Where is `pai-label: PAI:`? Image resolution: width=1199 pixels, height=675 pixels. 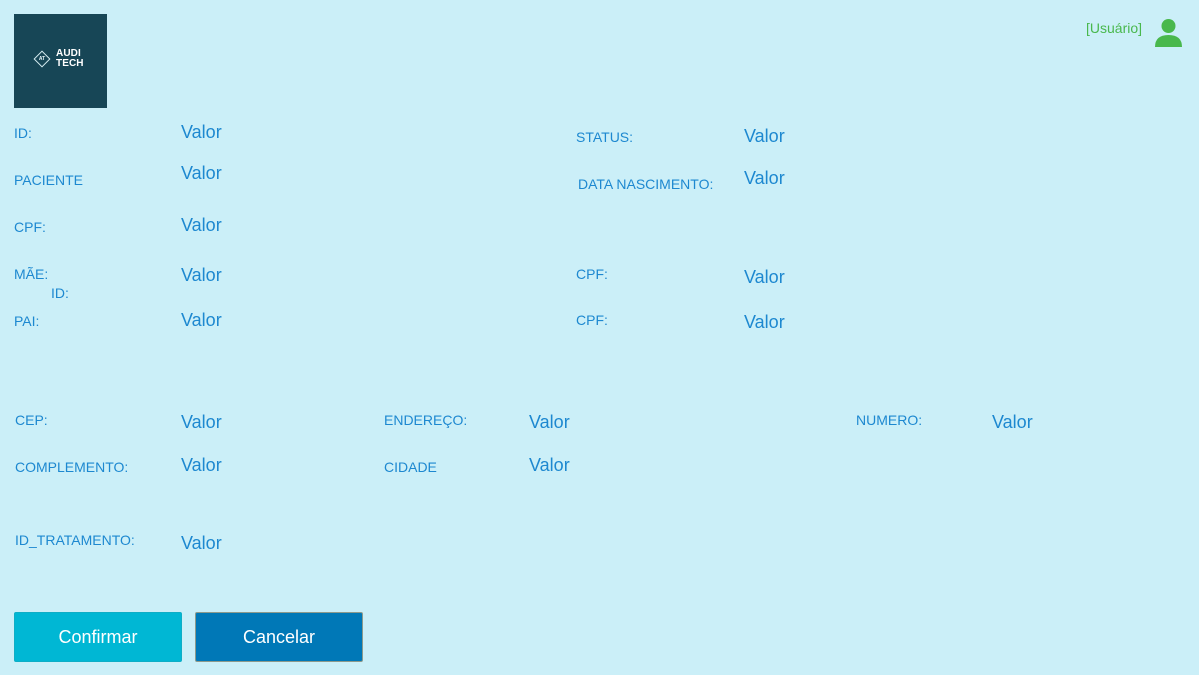
pai-label: PAI: is located at coordinates (27, 321).